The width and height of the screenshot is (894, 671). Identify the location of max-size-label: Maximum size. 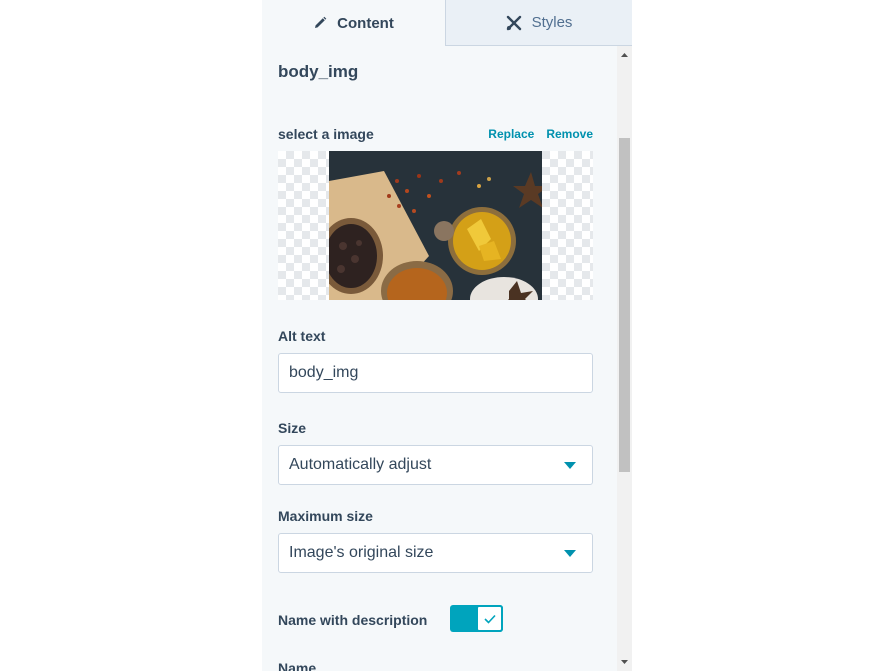
(325, 516).